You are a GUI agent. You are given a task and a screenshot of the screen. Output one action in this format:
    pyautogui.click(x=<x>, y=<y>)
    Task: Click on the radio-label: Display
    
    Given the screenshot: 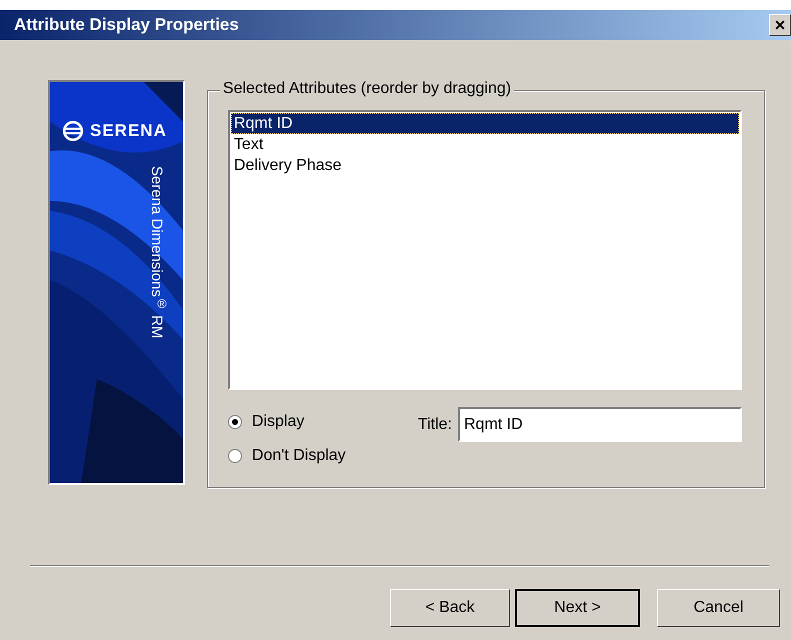 What is the action you would take?
    pyautogui.click(x=278, y=422)
    